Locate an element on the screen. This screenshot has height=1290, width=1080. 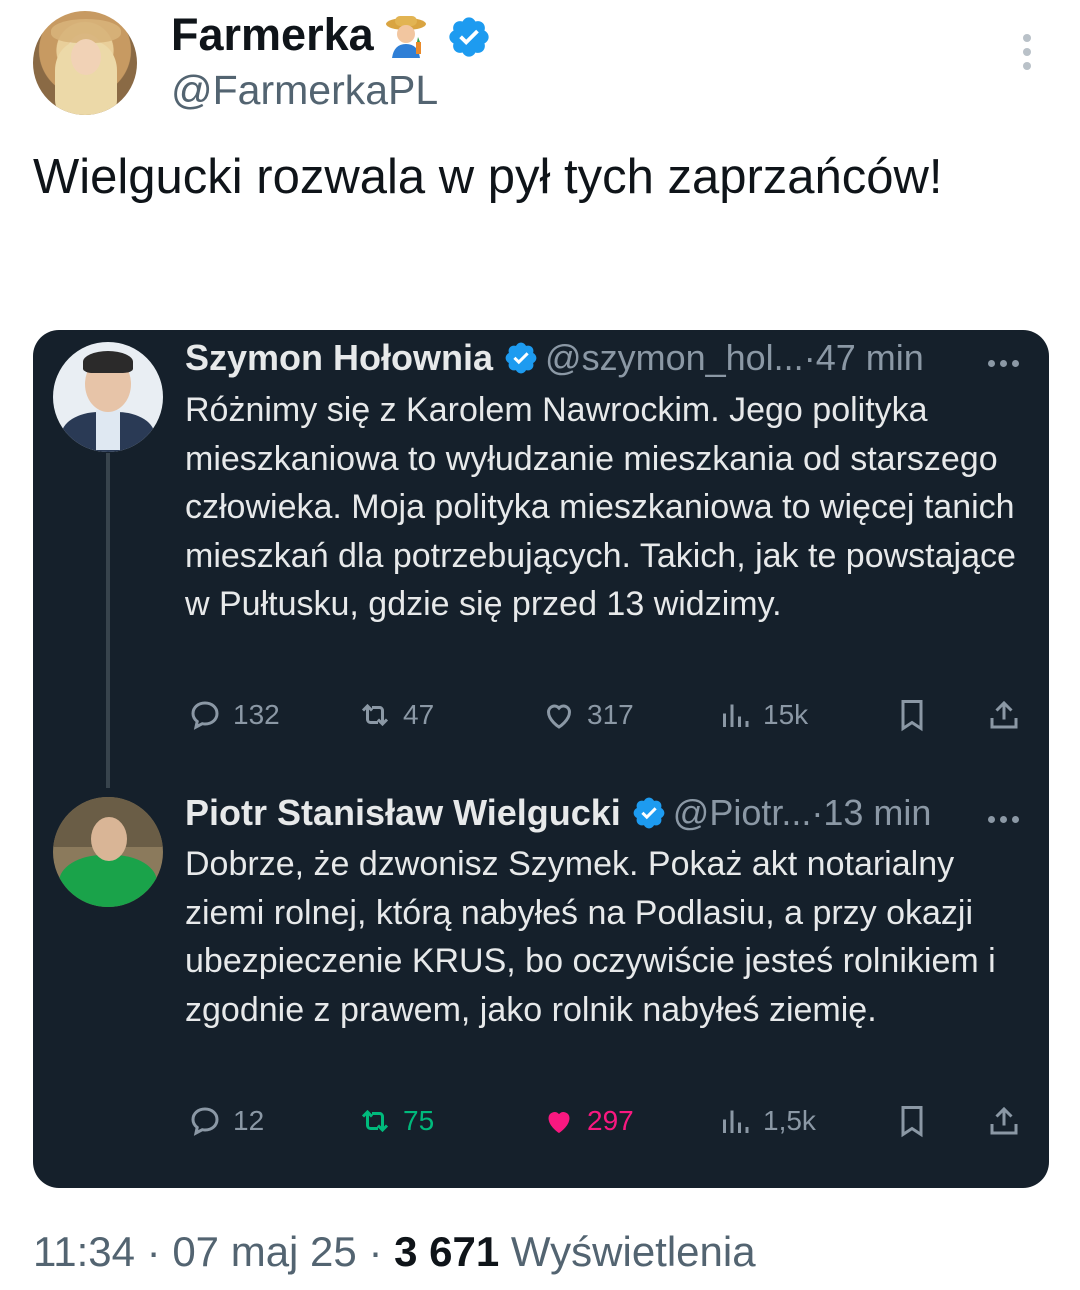
post-avatar-wielgucki is located at coordinates (108, 852).